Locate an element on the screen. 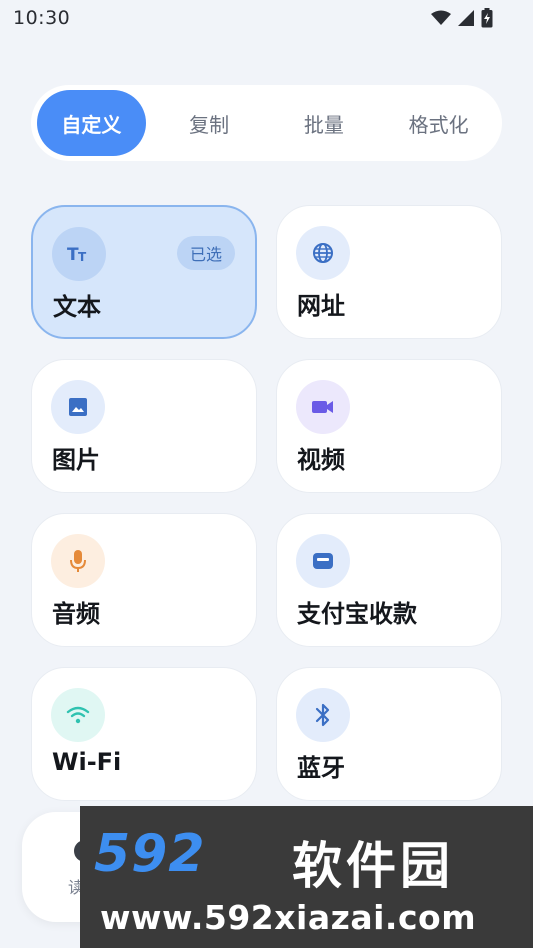  watermark-logo: 592 is located at coordinates (150, 854).